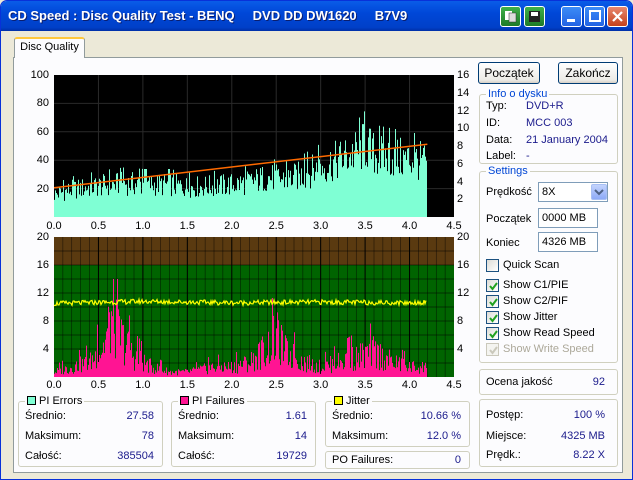  I want to click on disc-date-value: 21 January 2004, so click(567, 140).